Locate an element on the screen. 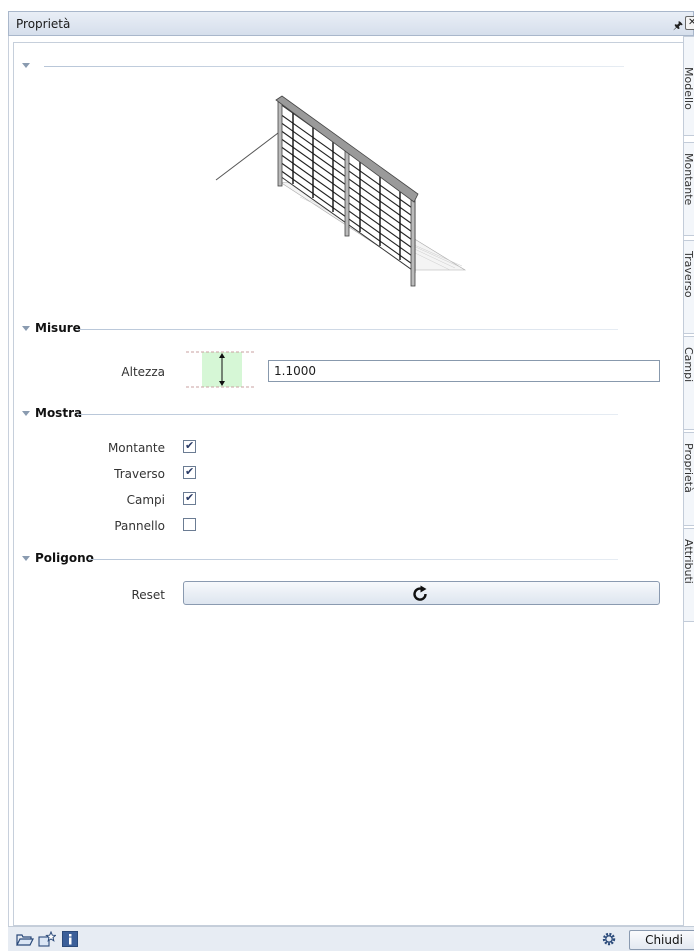 This screenshot has height=951, width=694. pin-icon: 🖈 is located at coordinates (678, 26).